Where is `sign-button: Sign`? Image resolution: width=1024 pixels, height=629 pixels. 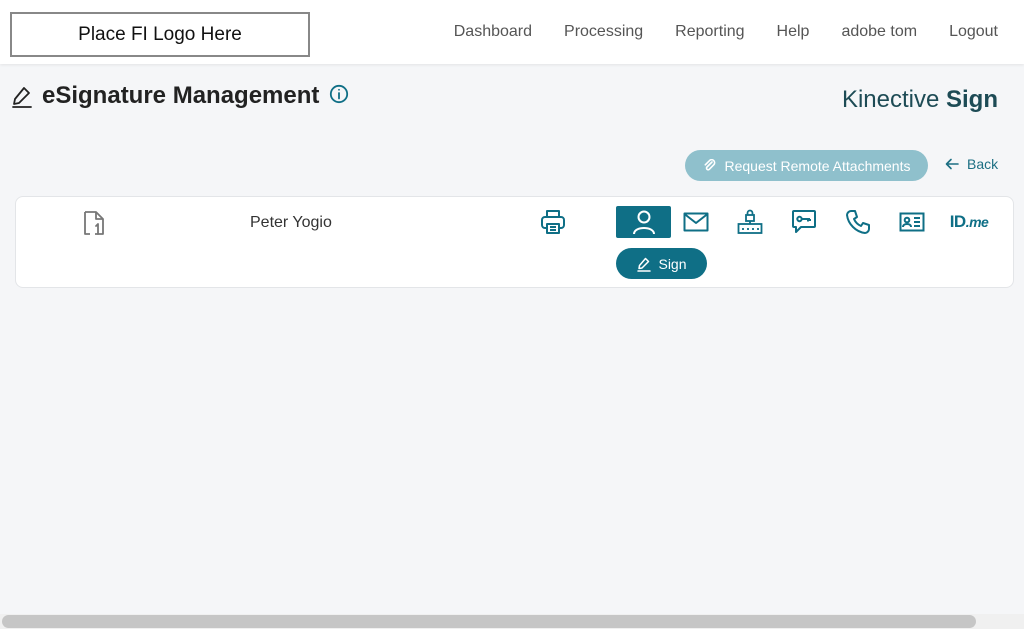
sign-button: Sign is located at coordinates (661, 263).